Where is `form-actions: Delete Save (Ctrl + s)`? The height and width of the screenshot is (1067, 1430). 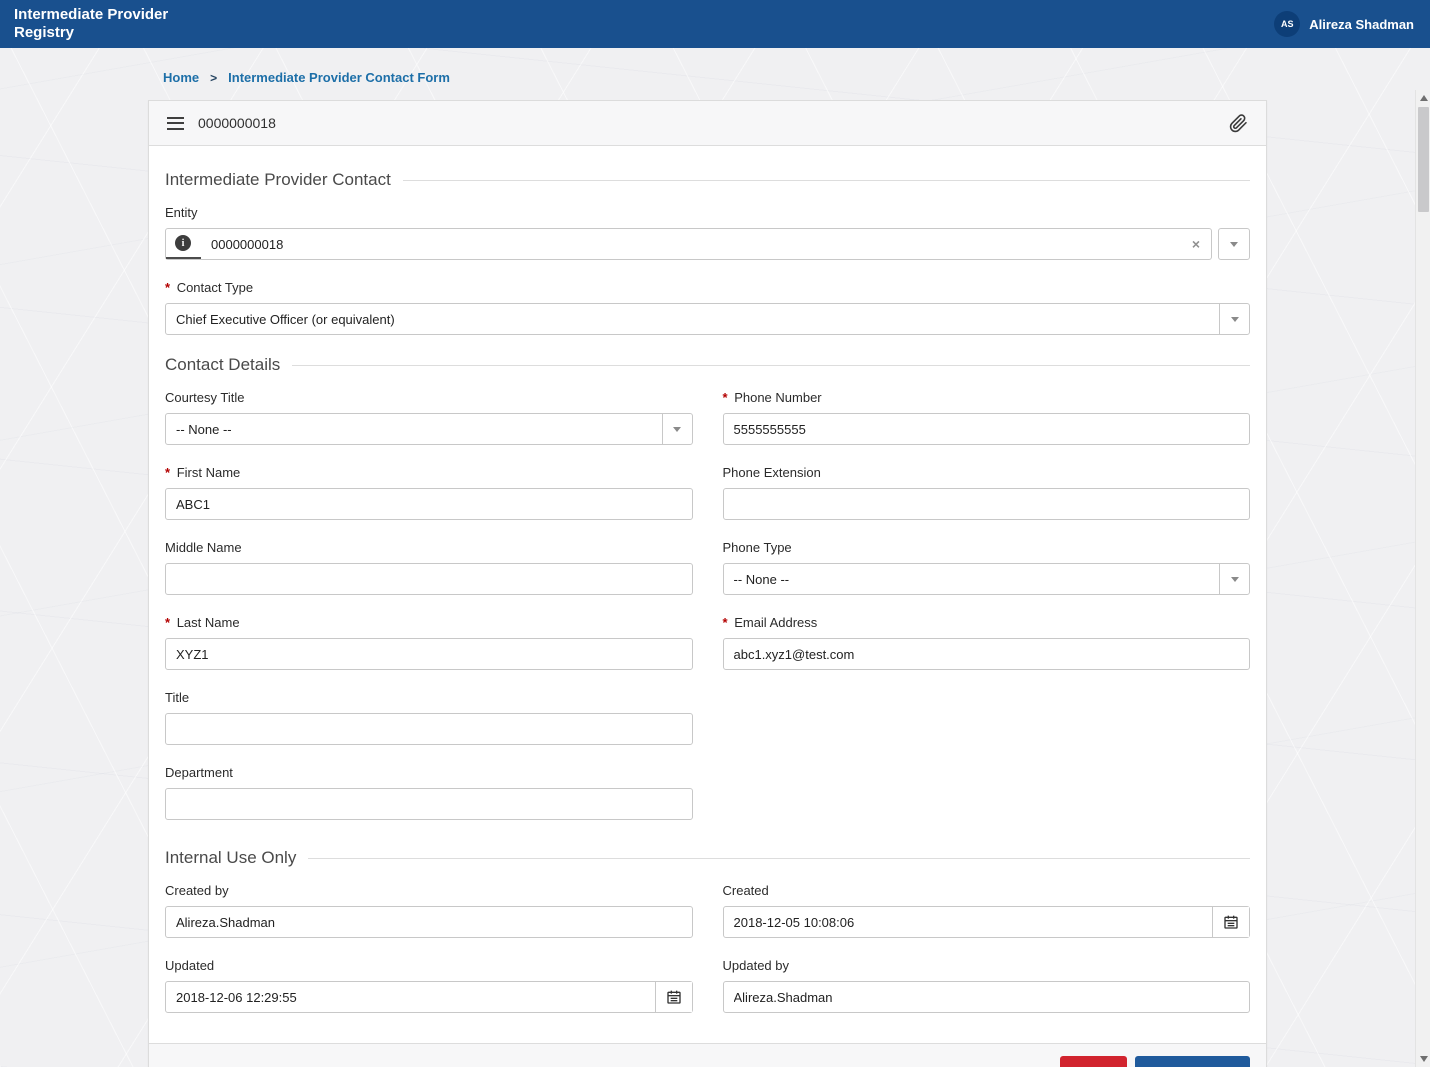
form-actions: Delete Save (Ctrl + s) is located at coordinates (707, 1055).